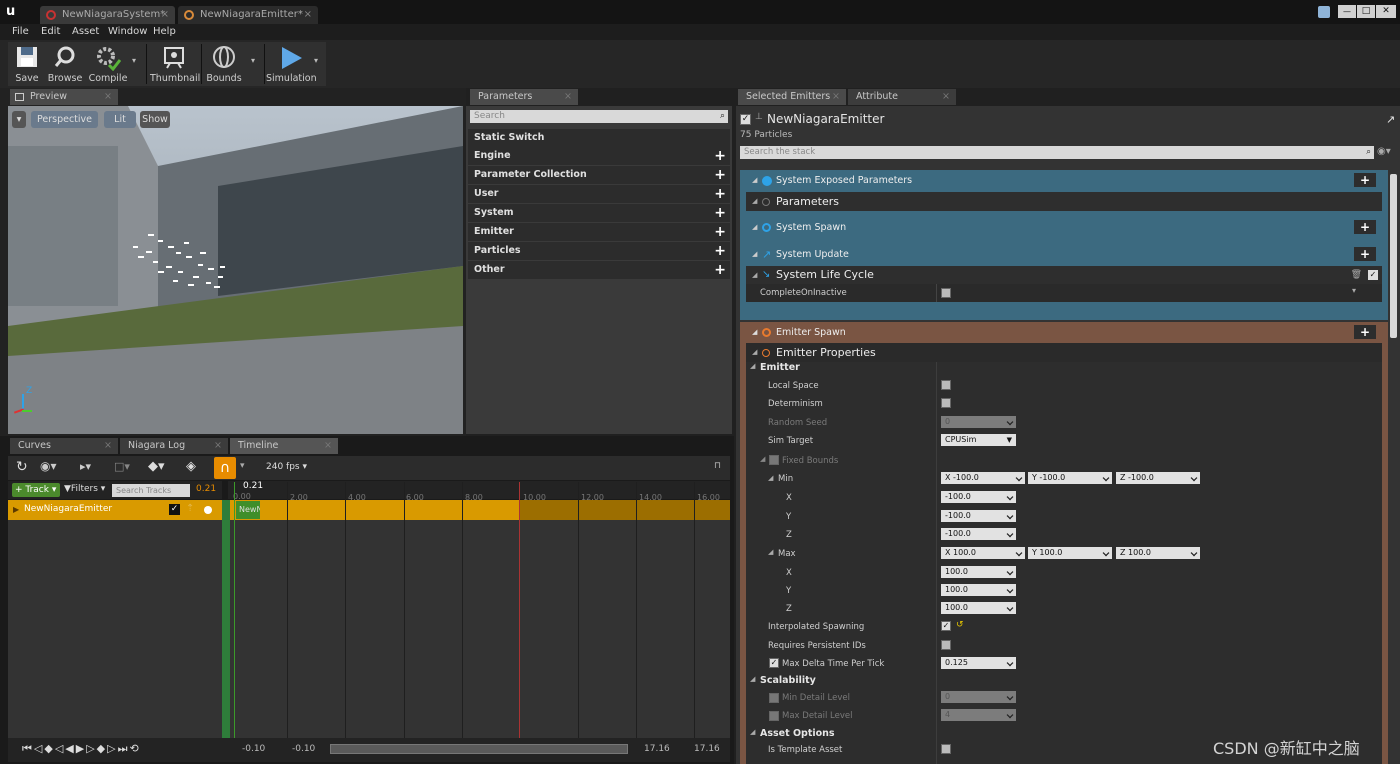 The width and height of the screenshot is (1400, 764). Describe the element at coordinates (1064, 201) in the screenshot. I see `parameters-row: ◢ Parameters` at that location.